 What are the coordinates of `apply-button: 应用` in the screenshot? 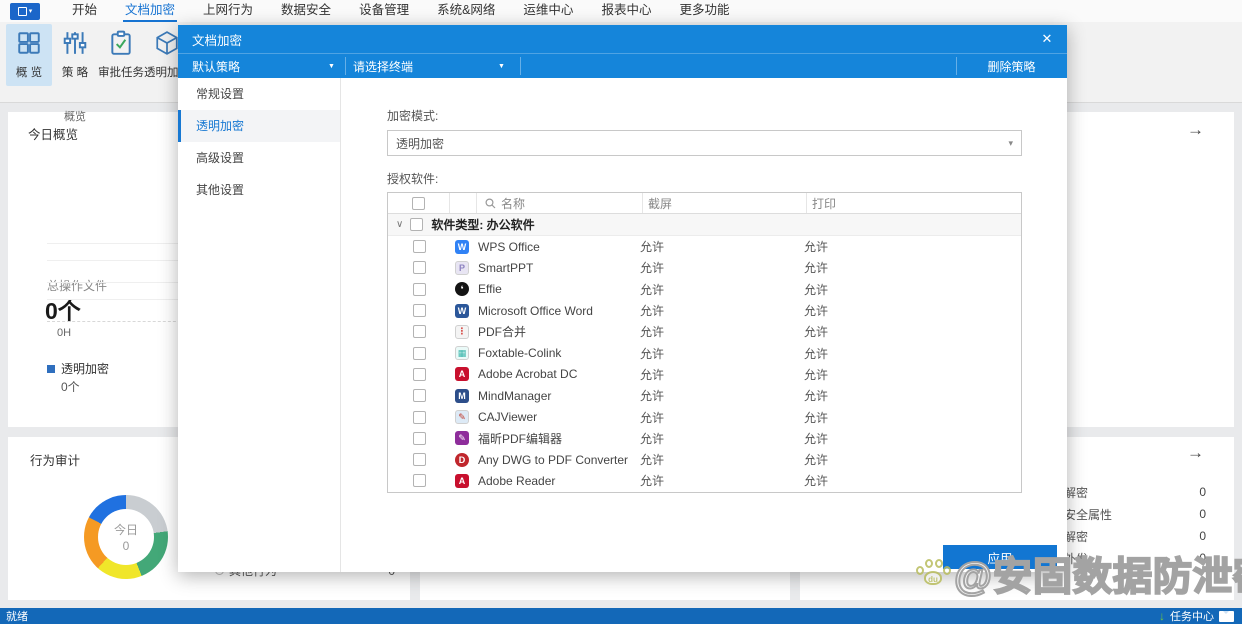 It's located at (1000, 557).